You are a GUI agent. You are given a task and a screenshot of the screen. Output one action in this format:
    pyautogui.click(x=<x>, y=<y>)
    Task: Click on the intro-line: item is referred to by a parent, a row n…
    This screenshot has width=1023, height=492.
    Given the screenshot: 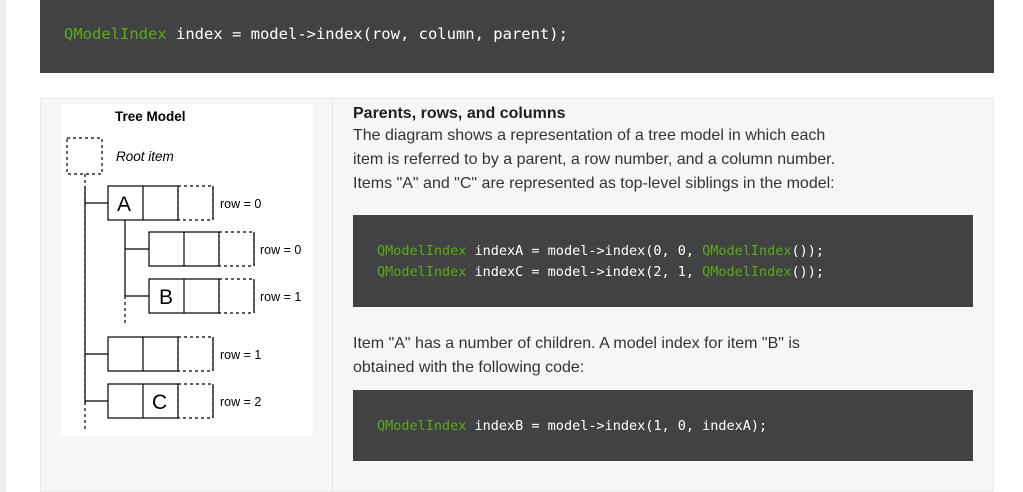 What is the action you would take?
    pyautogui.click(x=594, y=159)
    